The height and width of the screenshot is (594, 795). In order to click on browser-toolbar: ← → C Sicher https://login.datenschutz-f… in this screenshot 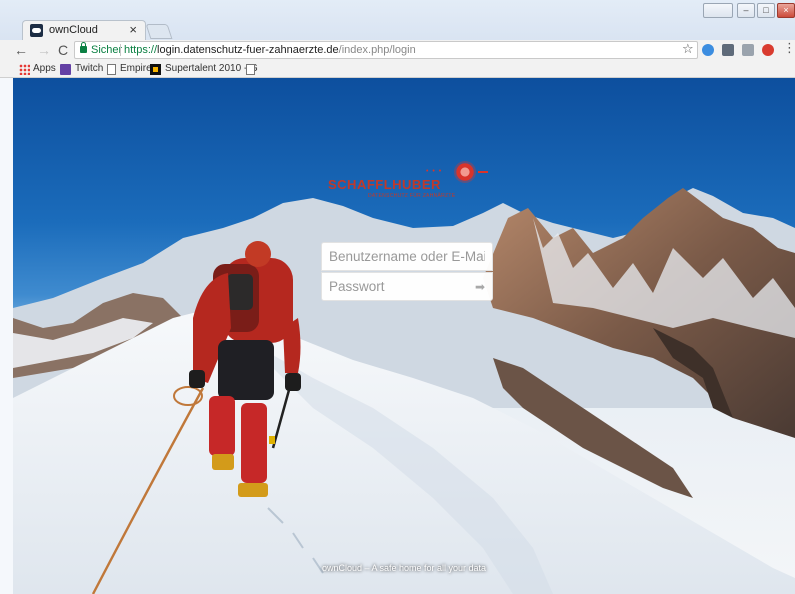, I will do `click(397, 50)`.